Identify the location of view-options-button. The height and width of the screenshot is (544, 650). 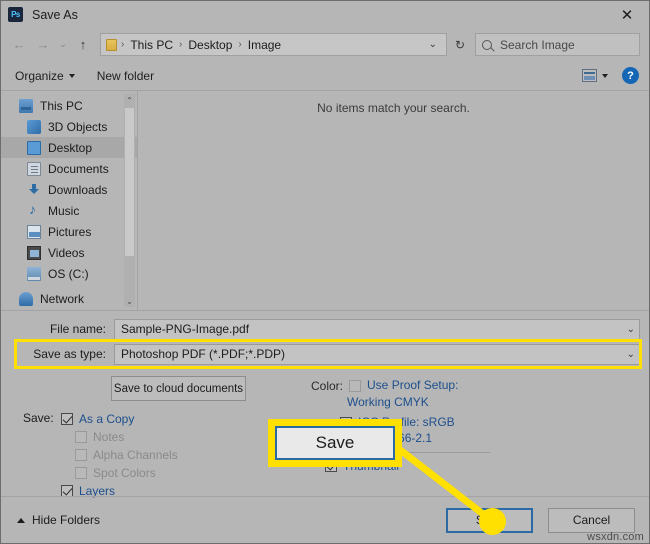
(595, 75).